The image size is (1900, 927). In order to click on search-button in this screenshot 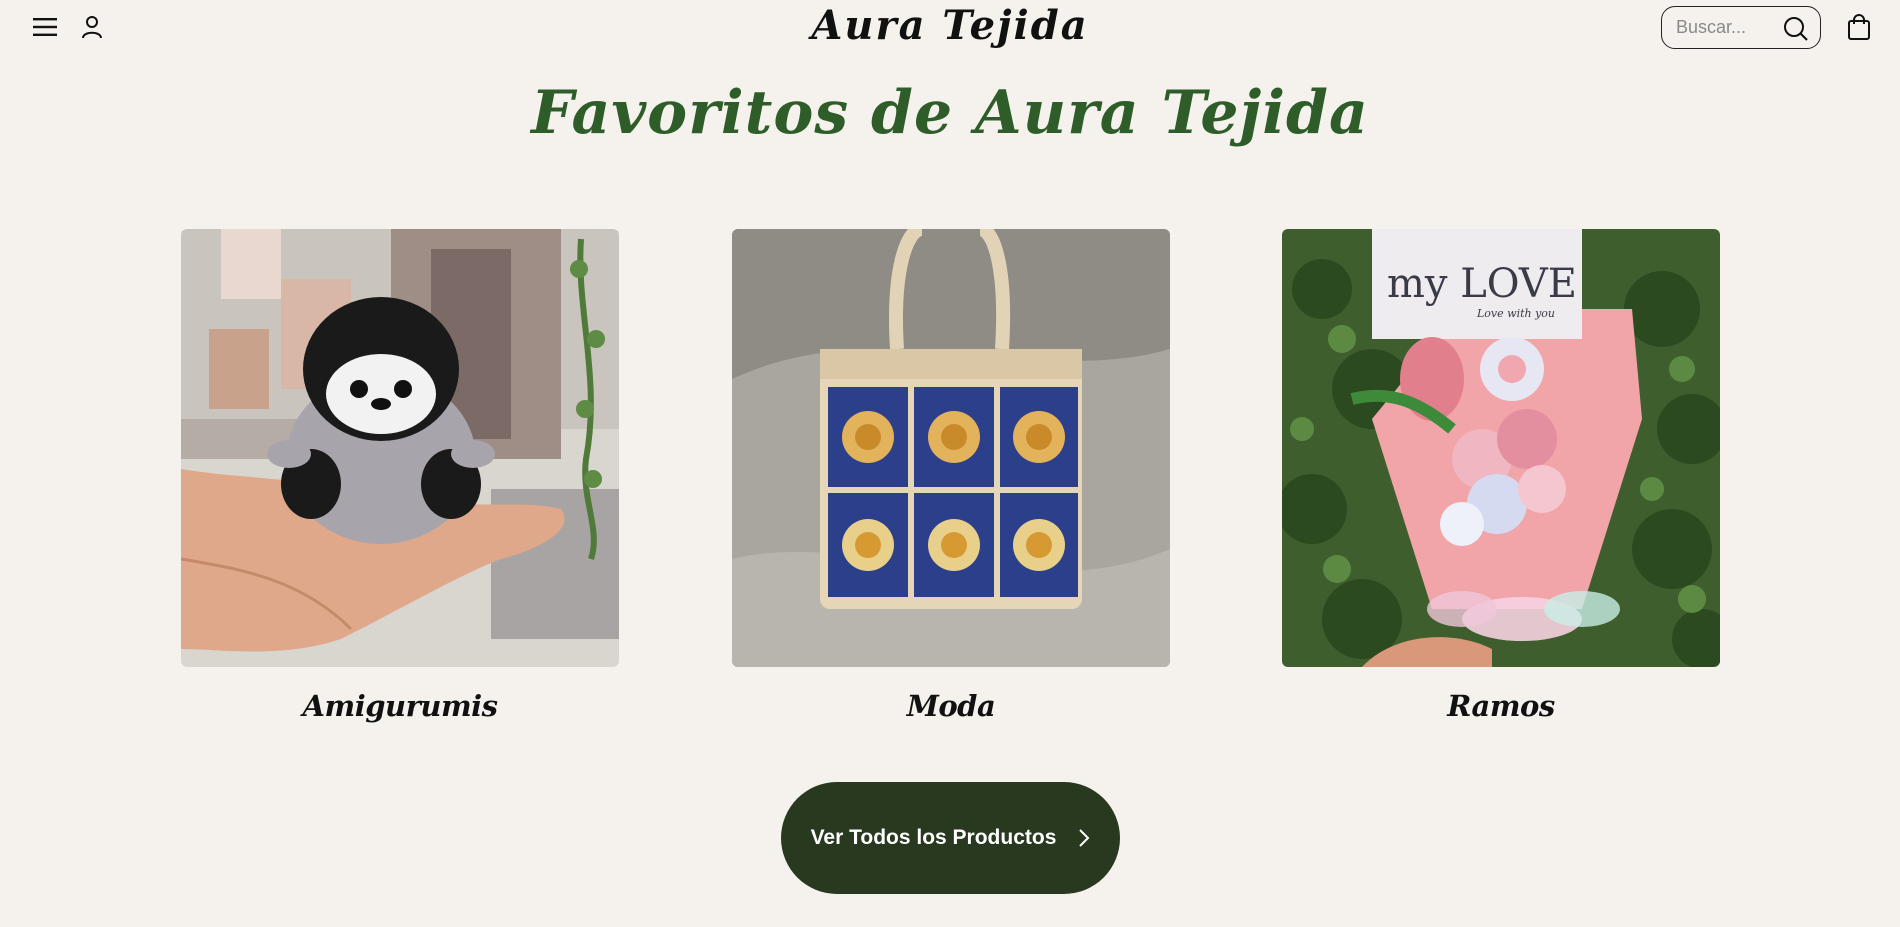, I will do `click(1796, 29)`.